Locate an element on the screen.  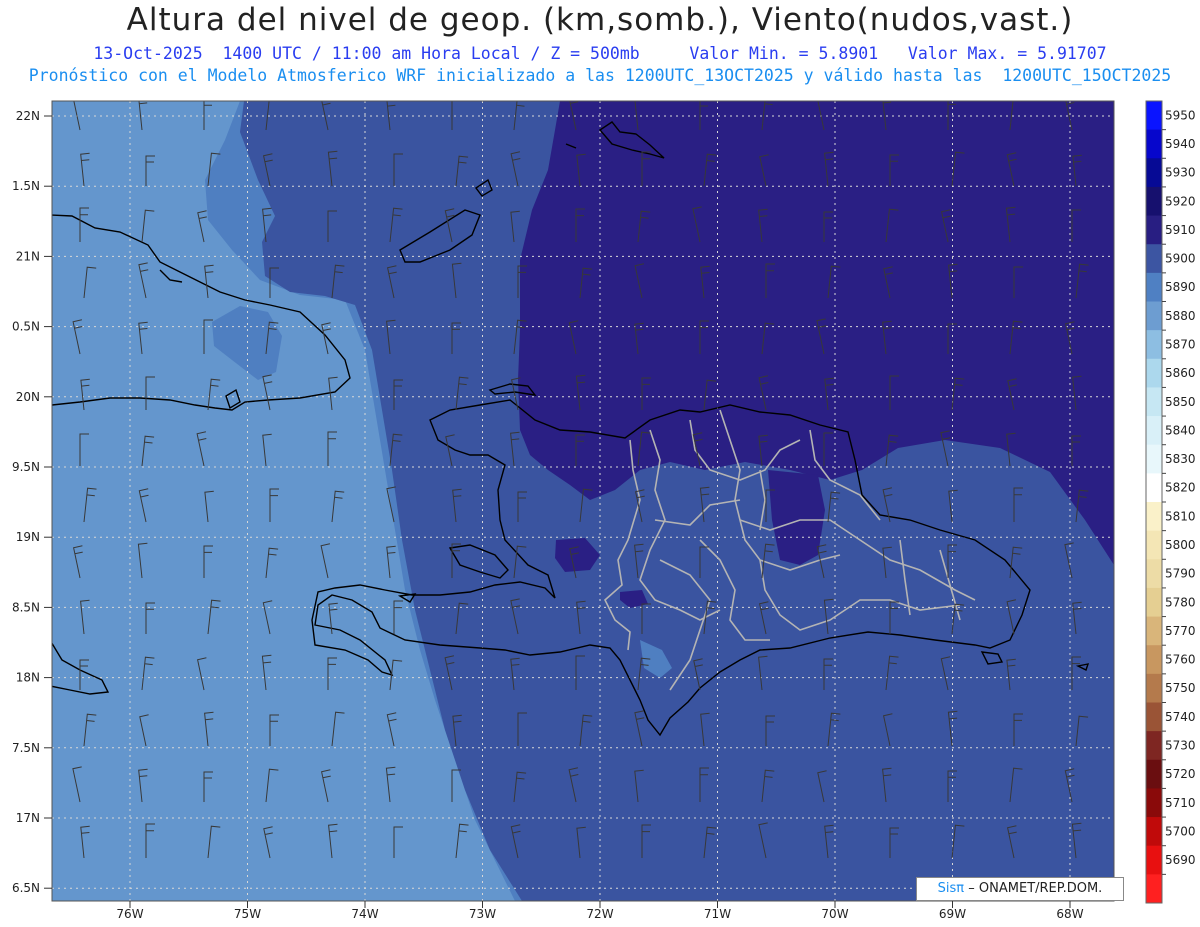
colorbar-label: 5880 is located at coordinates (1180, 316).